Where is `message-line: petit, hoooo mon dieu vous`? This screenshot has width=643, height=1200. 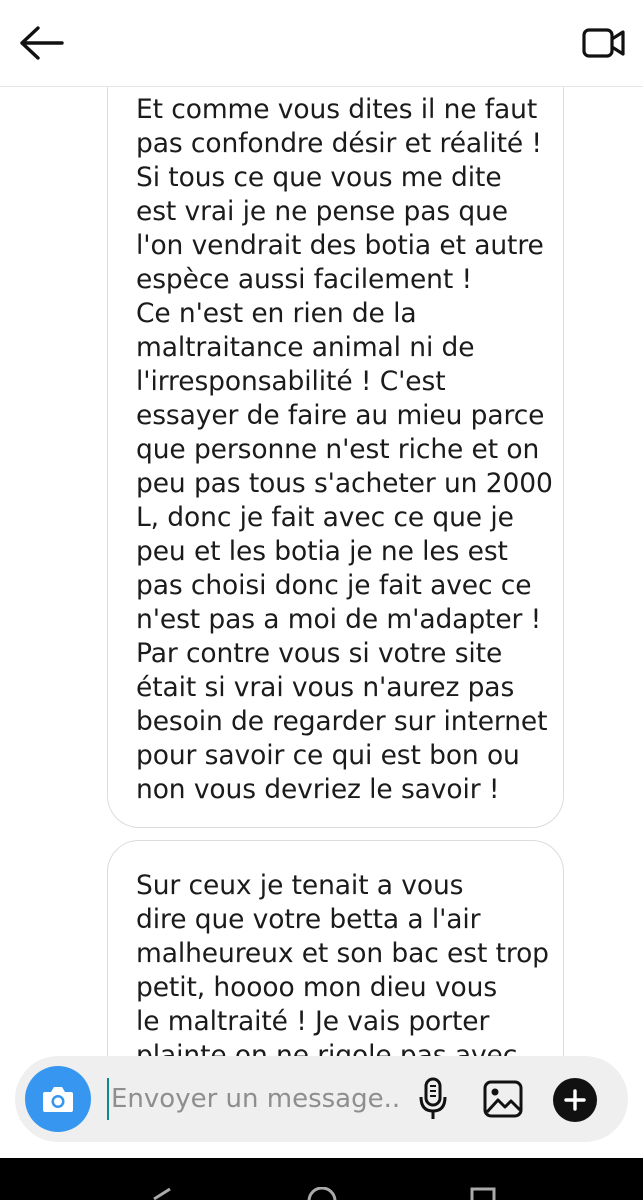
message-line: petit, hoooo mon dieu vous is located at coordinates (317, 987).